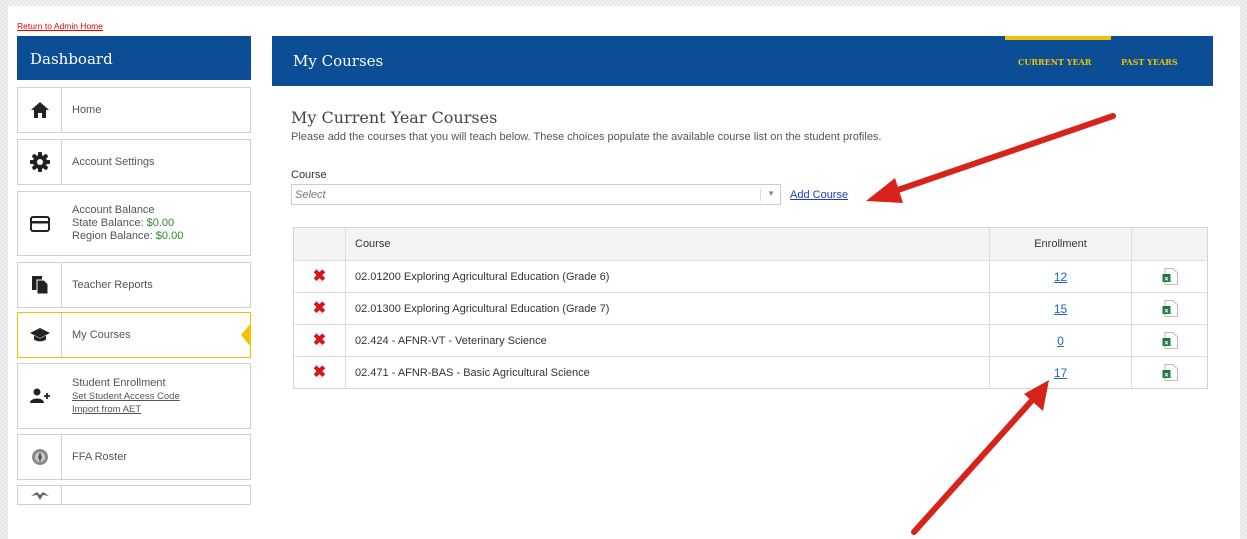  I want to click on graduation-cap-icon, so click(40, 335).